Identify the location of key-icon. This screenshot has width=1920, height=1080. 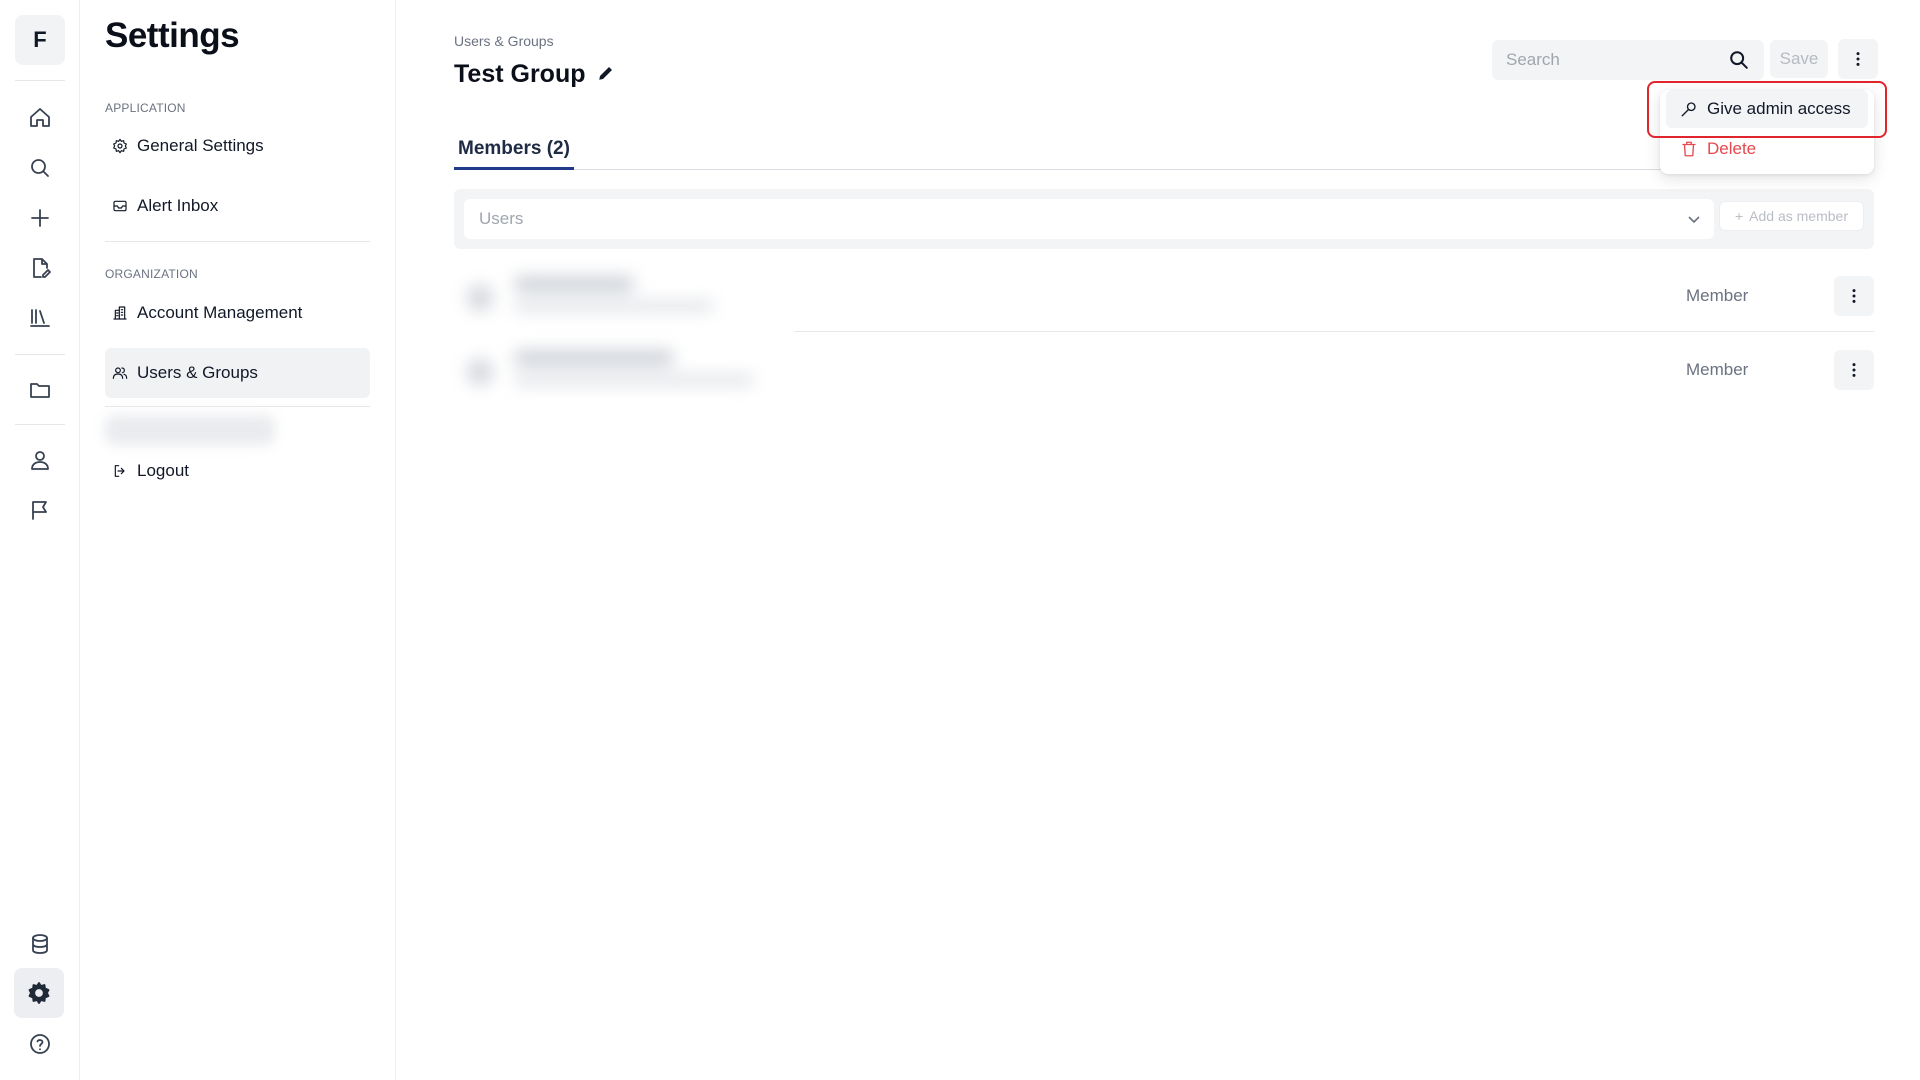
(1688, 109).